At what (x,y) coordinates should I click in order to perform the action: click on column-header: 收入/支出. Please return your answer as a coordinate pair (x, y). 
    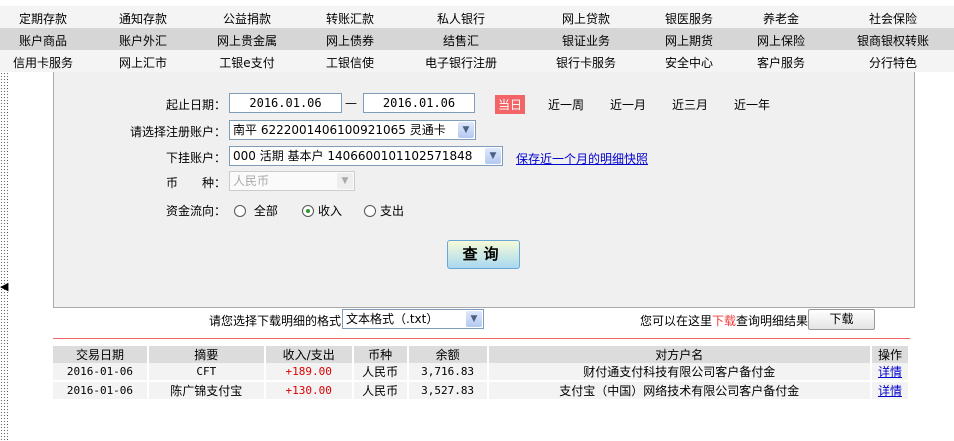
    Looking at the image, I should click on (309, 354).